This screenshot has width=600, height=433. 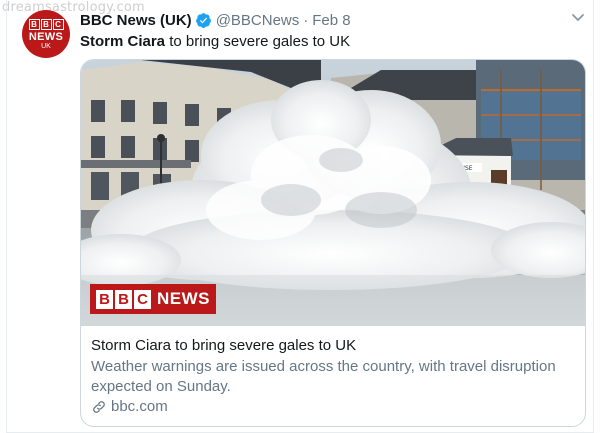 I want to click on user-handle: @BBCNews, so click(x=258, y=20).